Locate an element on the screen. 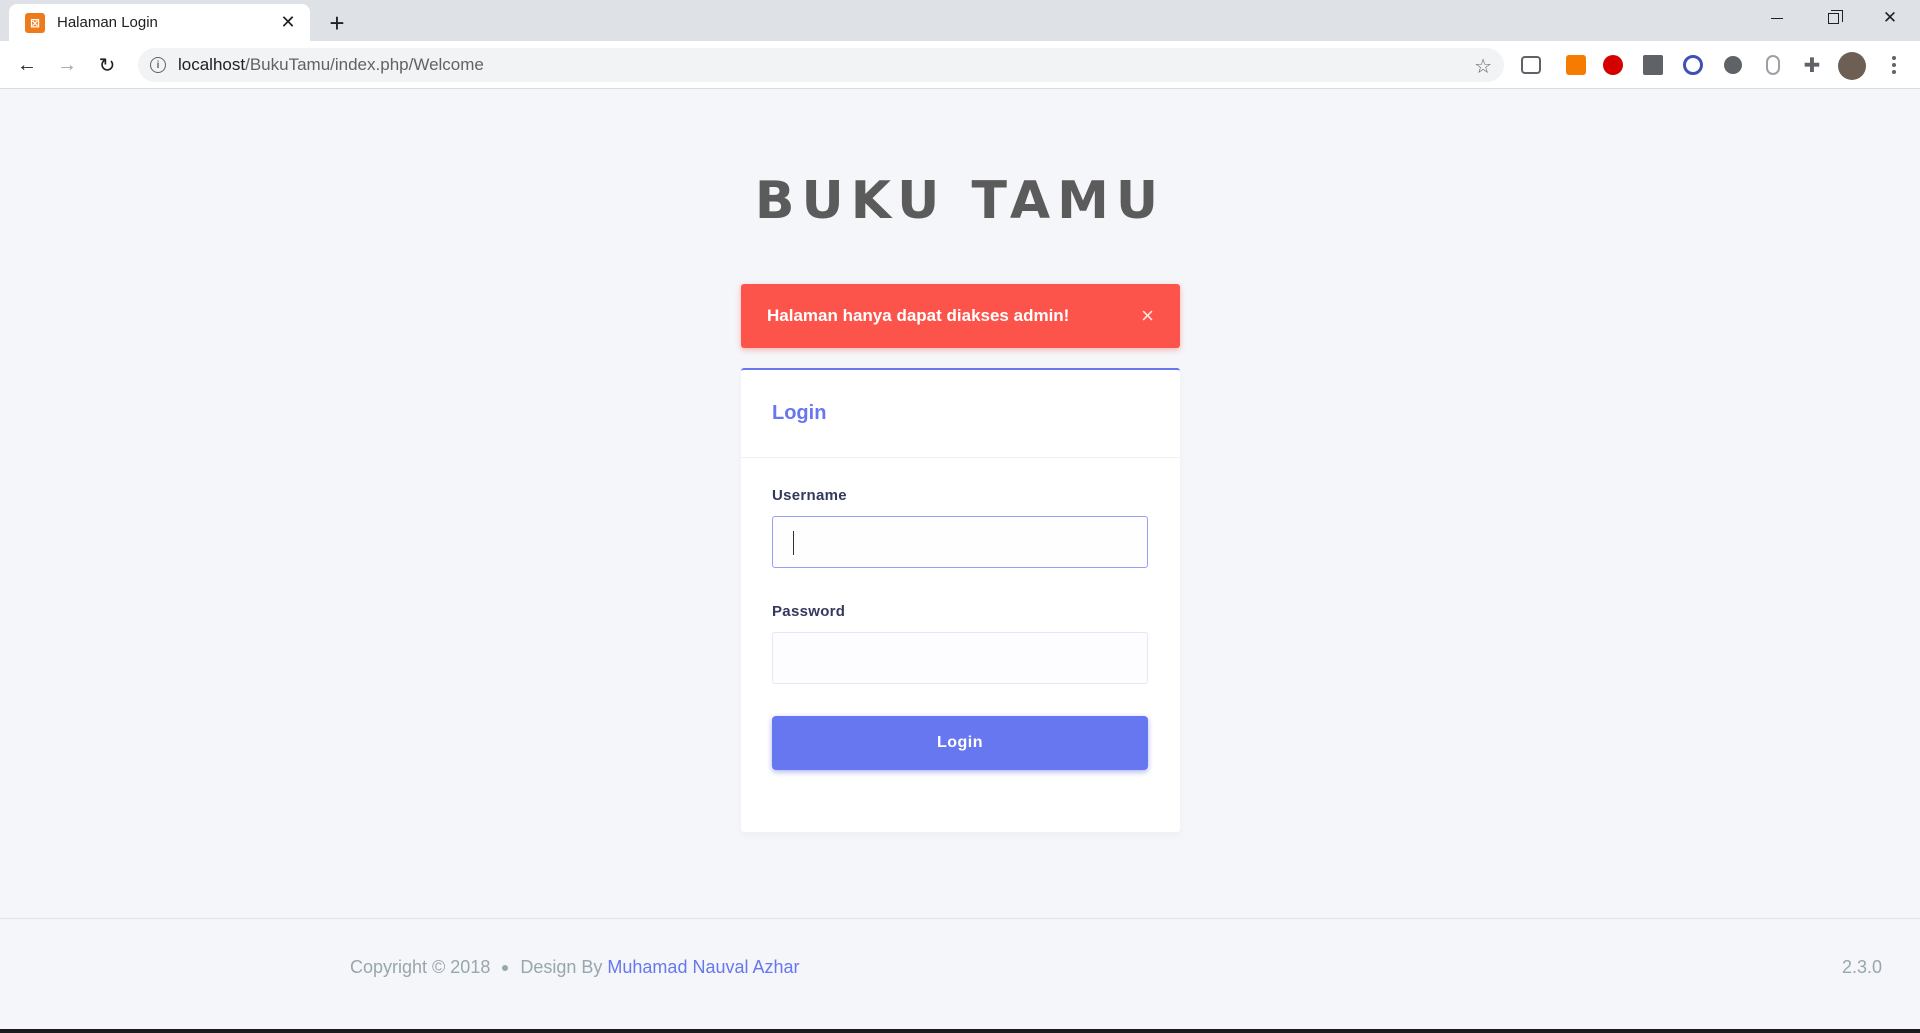  tab-title: Halaman Login is located at coordinates (107, 22).